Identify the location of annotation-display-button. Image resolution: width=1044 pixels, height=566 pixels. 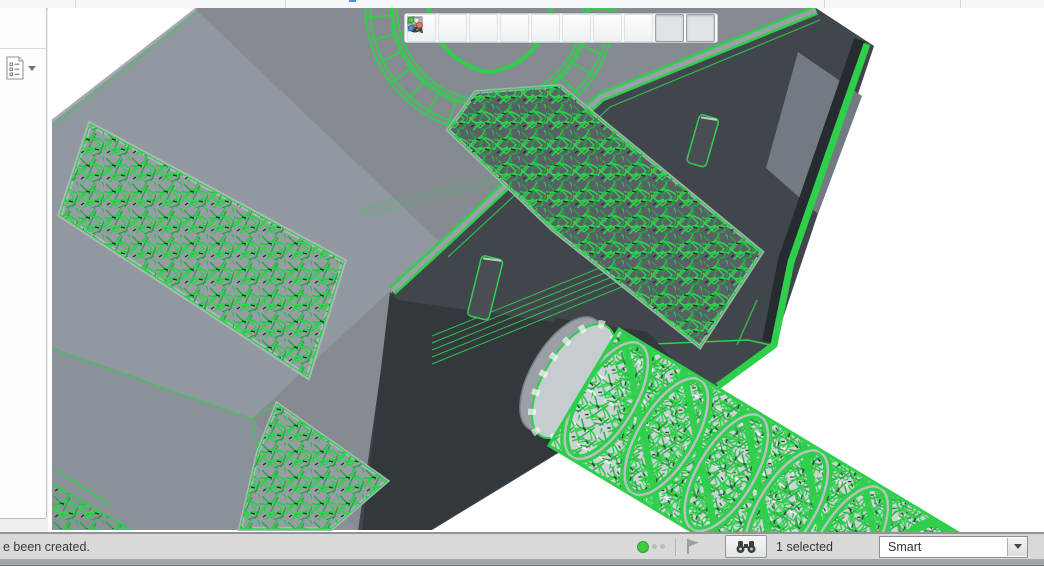
(546, 28).